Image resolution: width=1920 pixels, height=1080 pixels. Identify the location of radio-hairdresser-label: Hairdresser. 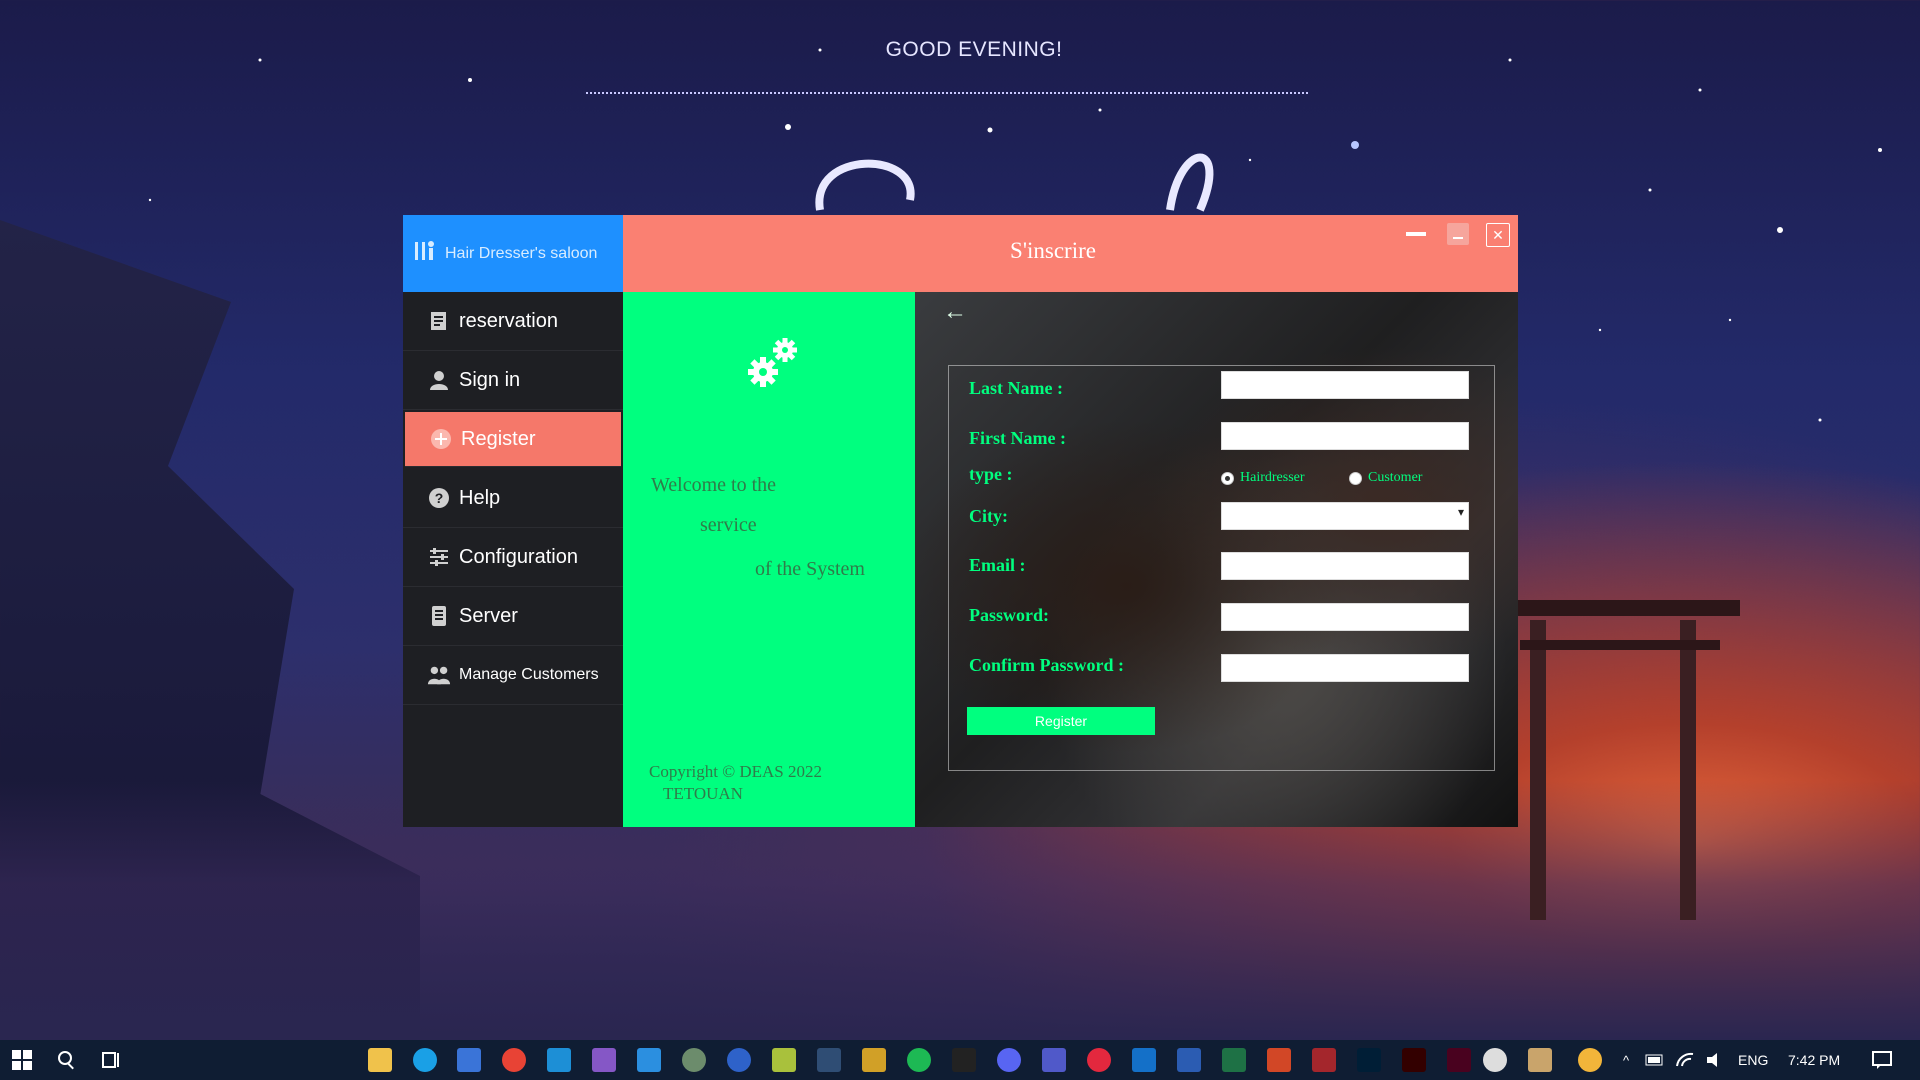
(1272, 477).